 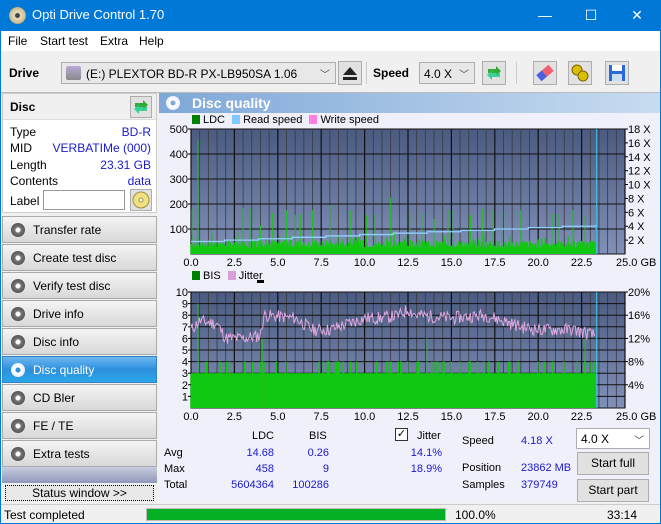 What do you see at coordinates (79, 229) in the screenshot?
I see `nav-transfer-rate: Transfer rate` at bounding box center [79, 229].